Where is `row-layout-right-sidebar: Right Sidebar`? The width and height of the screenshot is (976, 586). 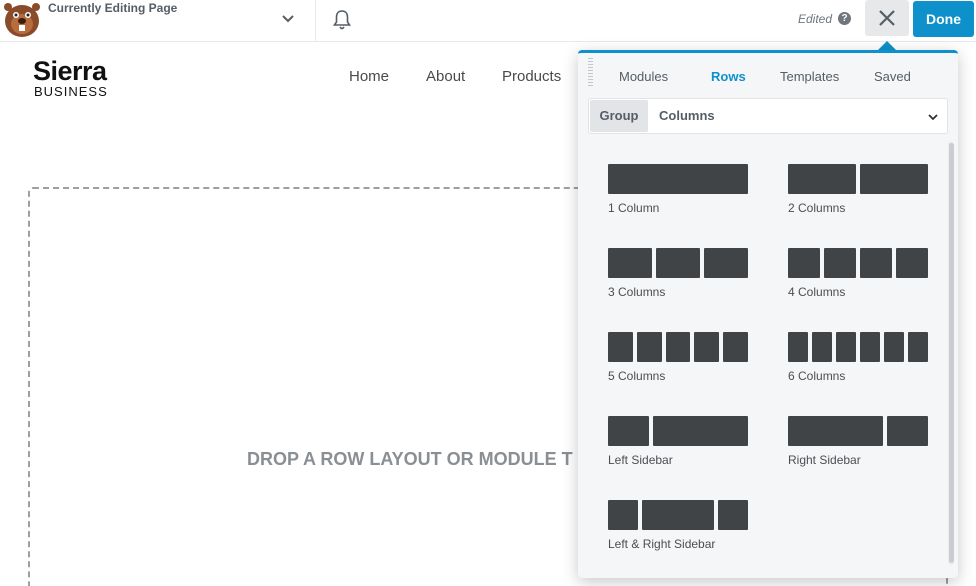
row-layout-right-sidebar: Right Sidebar is located at coordinates (858, 446).